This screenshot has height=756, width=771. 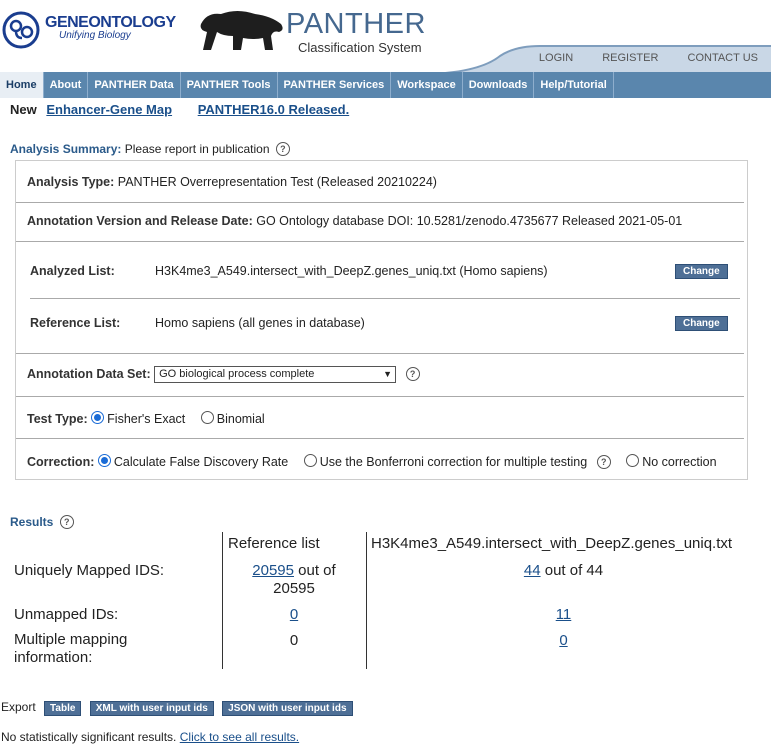 What do you see at coordinates (574, 85) in the screenshot?
I see `nav-help-tutorial: Help/Tutorial` at bounding box center [574, 85].